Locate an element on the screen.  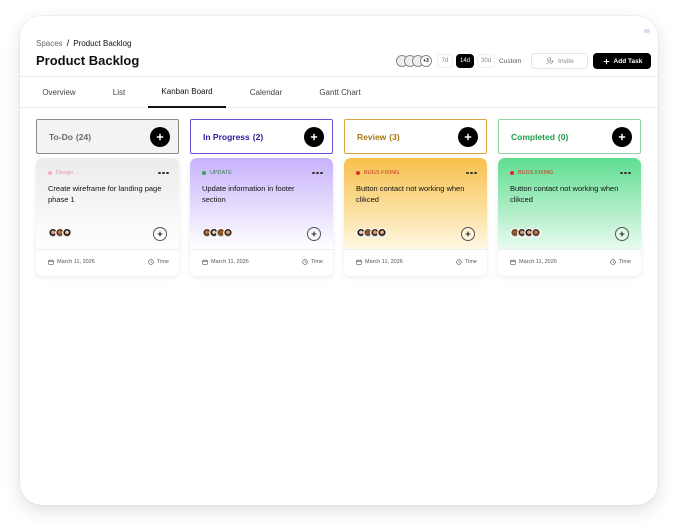
invite-button: Invite is located at coordinates (560, 61).